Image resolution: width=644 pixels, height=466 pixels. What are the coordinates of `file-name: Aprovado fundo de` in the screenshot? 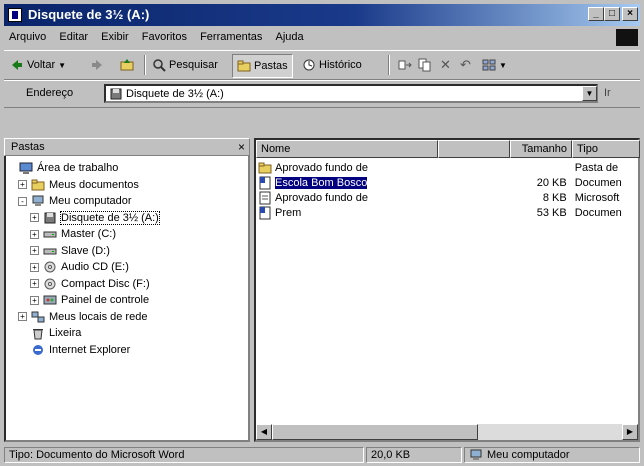 It's located at (321, 168).